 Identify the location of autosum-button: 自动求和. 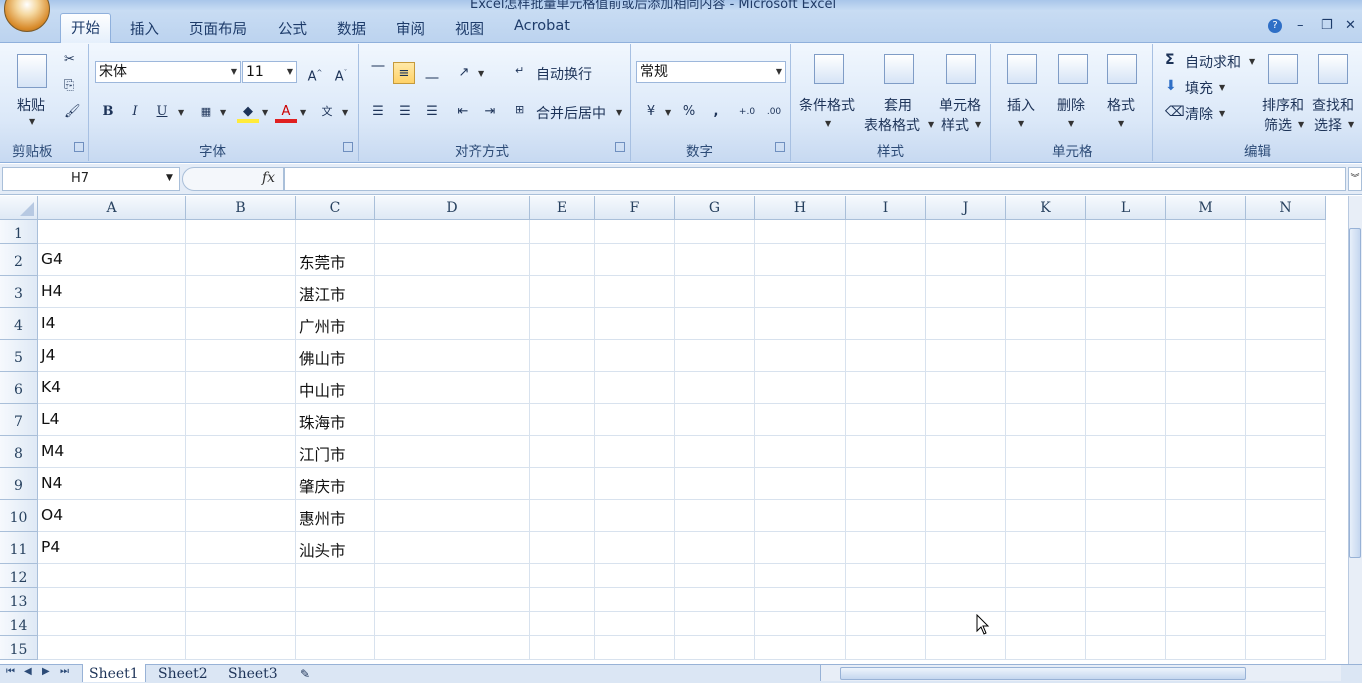
(1213, 62).